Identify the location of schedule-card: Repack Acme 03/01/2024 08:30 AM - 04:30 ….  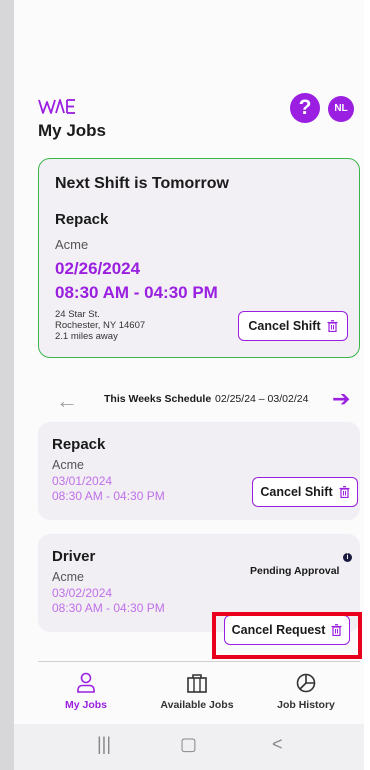
(199, 471).